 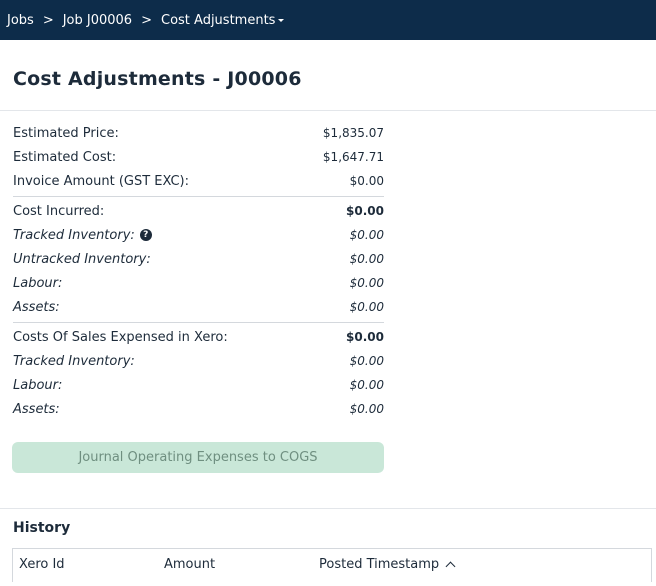 I want to click on costs-of-sales-row: Costs Of Sales Expensed in Xero: $0.00, so click(x=198, y=337).